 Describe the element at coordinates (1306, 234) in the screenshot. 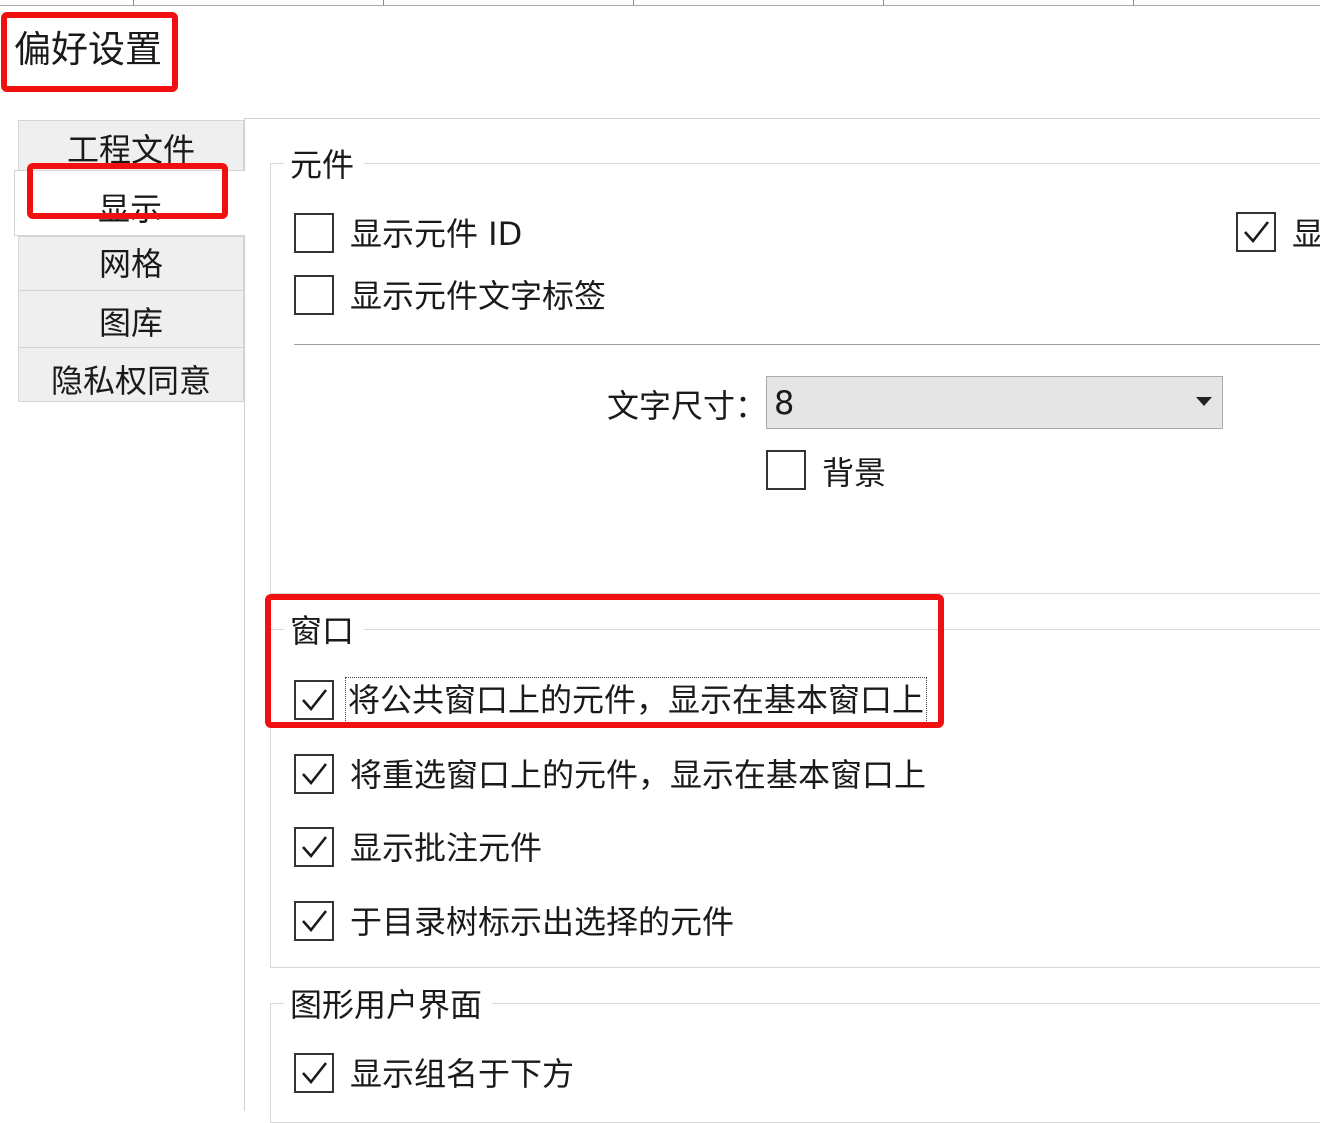

I see `right-option-label: 显` at that location.